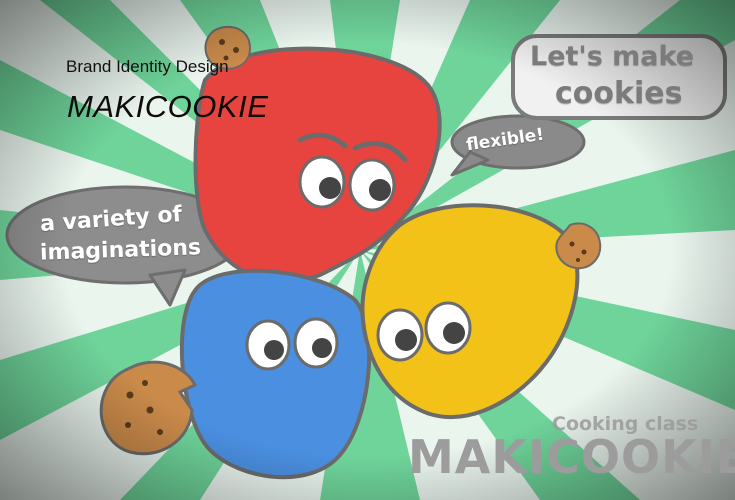 Image resolution: width=735 pixels, height=500 pixels. What do you see at coordinates (571, 457) in the screenshot?
I see `footer-brand-wordmark: MAKICOOKIE` at bounding box center [571, 457].